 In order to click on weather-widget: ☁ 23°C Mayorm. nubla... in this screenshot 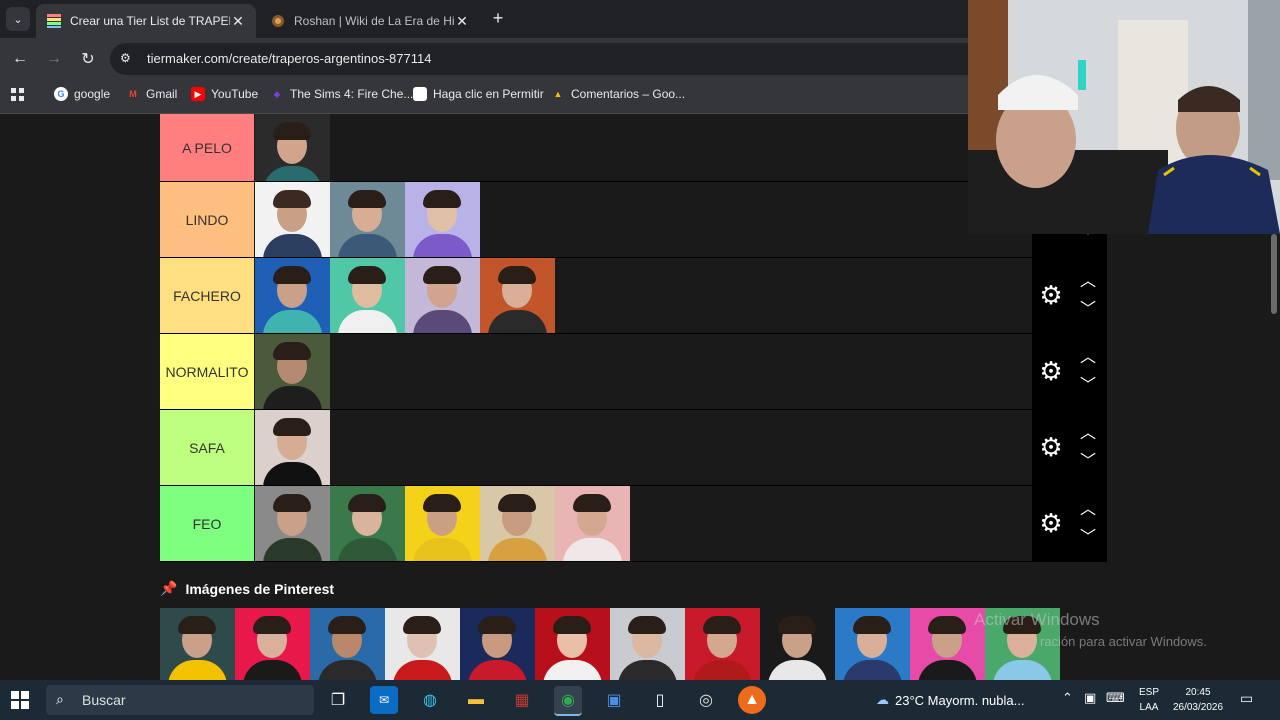, I will do `click(950, 700)`.